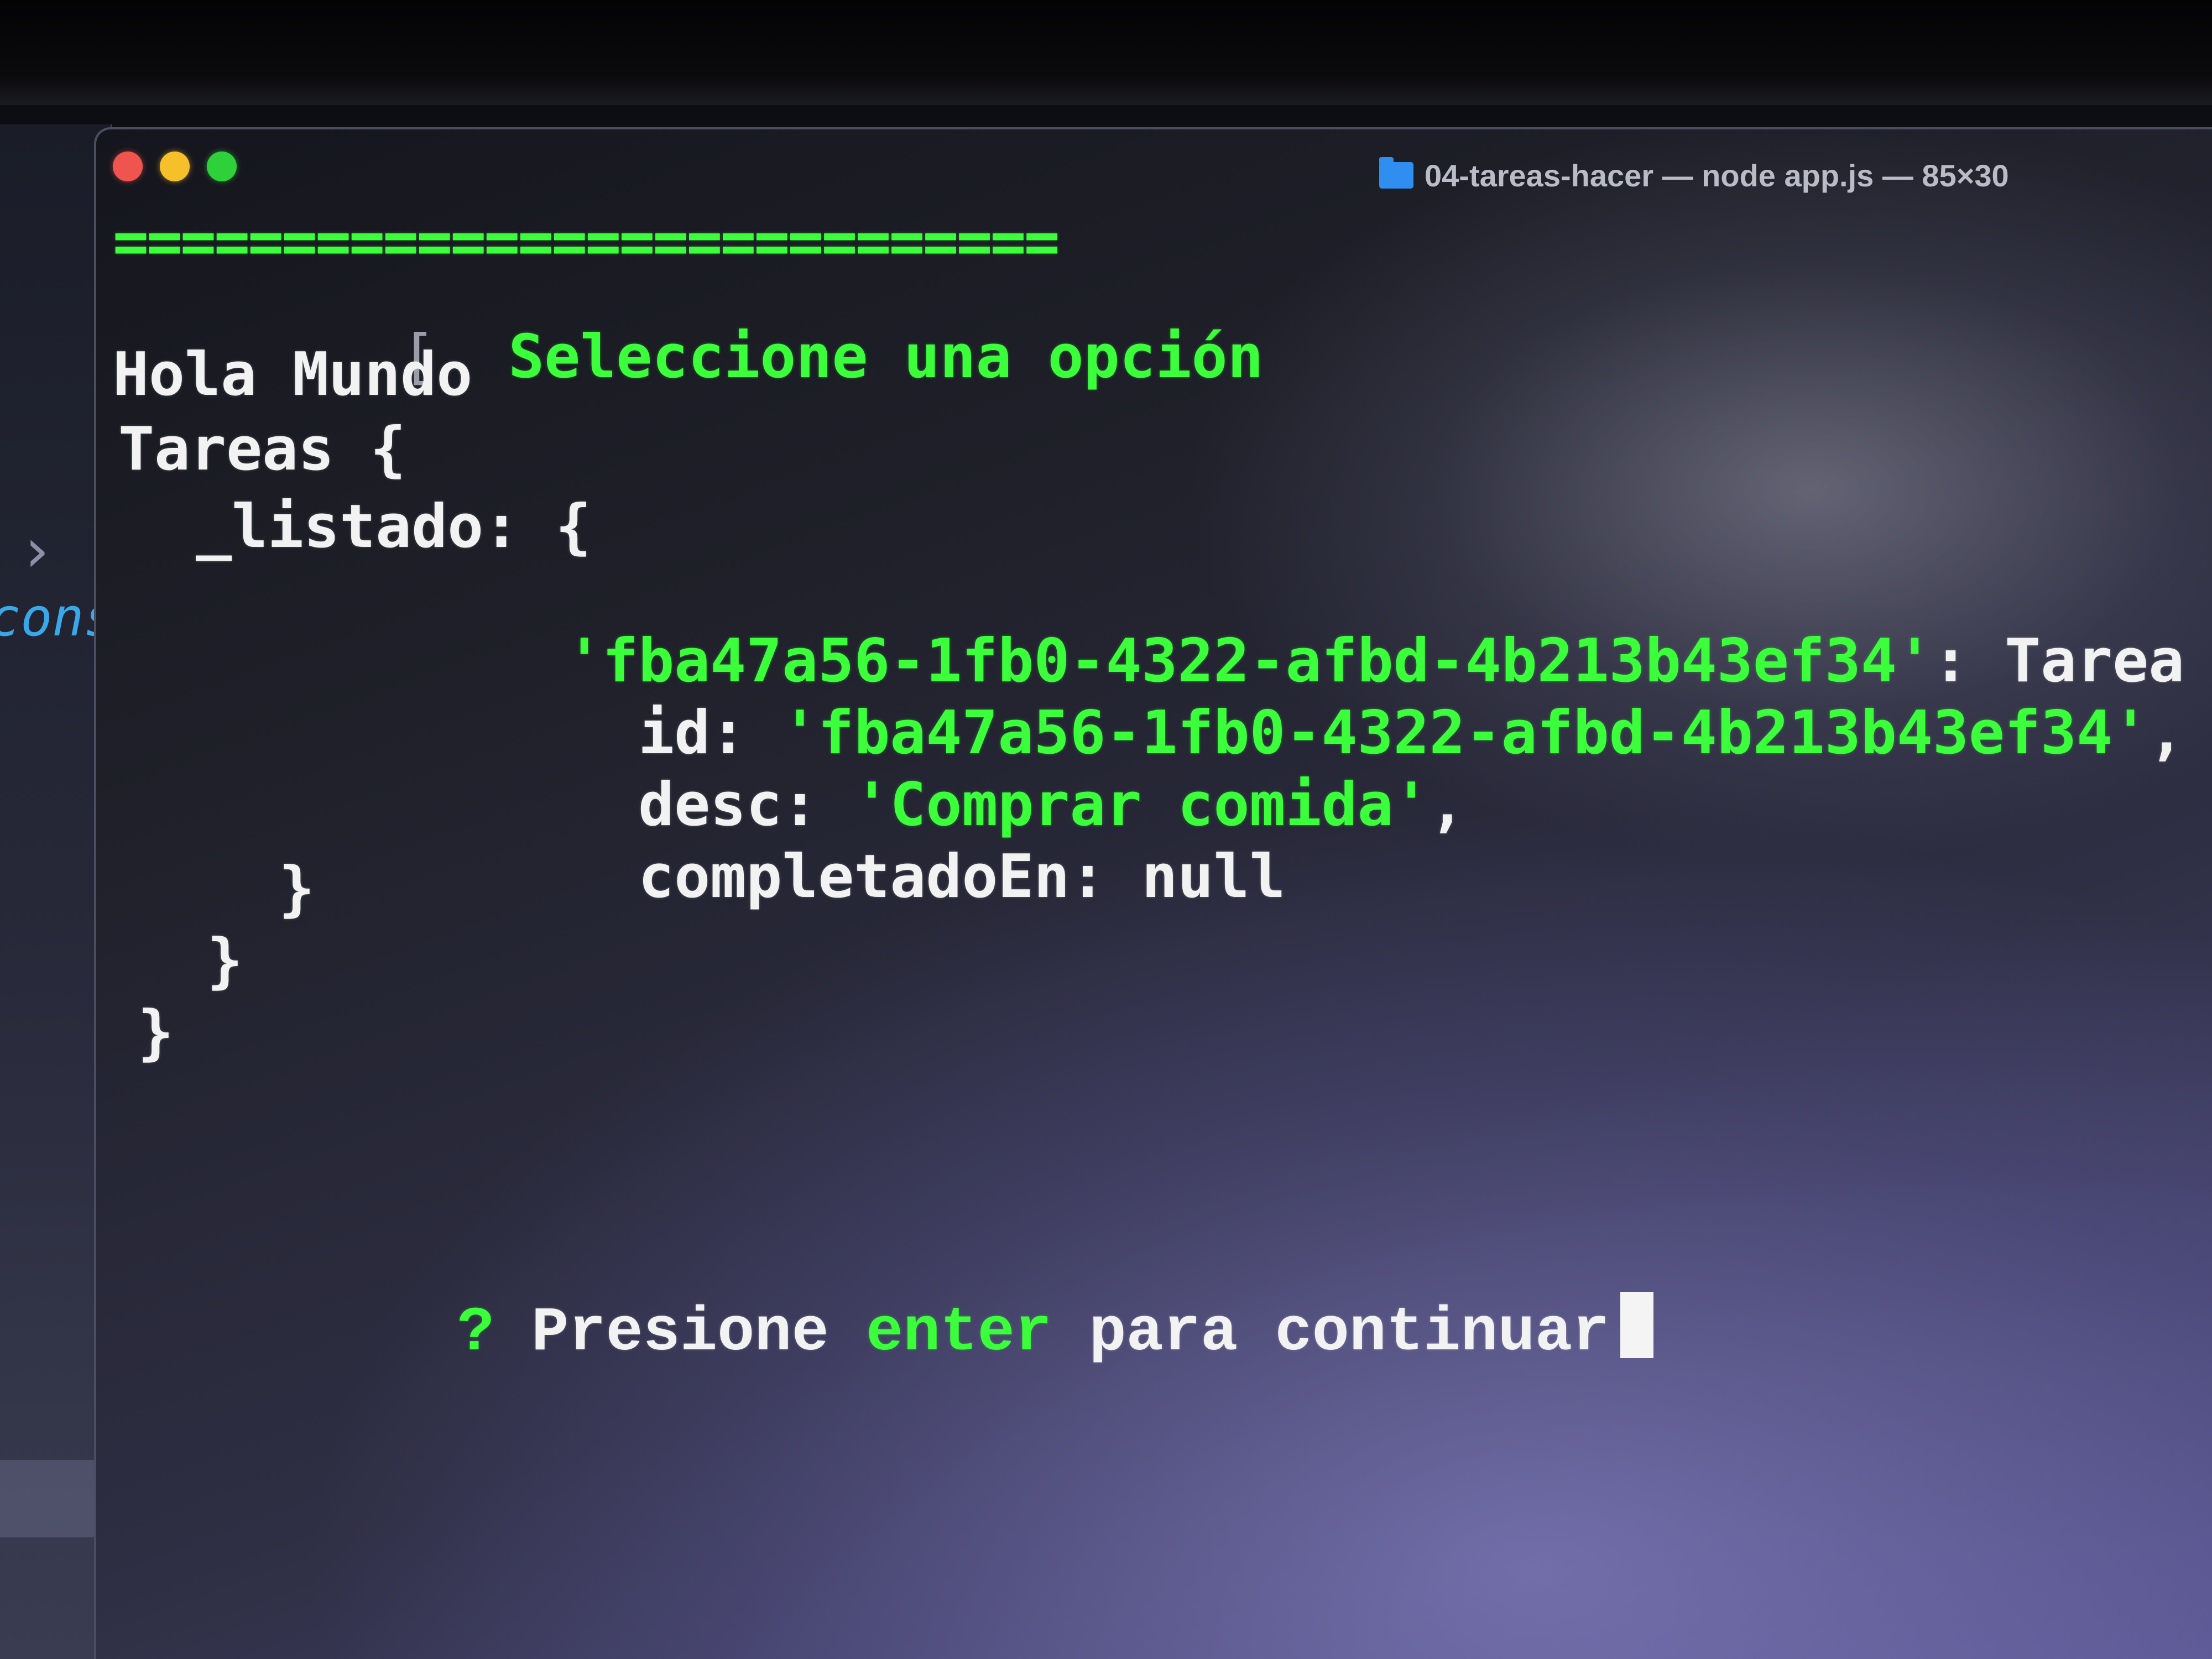 The height and width of the screenshot is (1659, 2212). What do you see at coordinates (128, 167) in the screenshot?
I see `close-window-button` at bounding box center [128, 167].